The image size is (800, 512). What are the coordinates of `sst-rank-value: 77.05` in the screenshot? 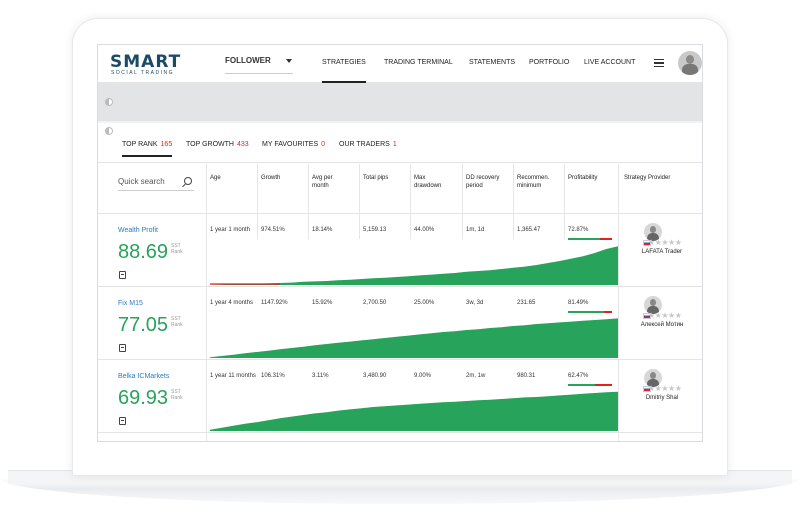 It's located at (143, 325).